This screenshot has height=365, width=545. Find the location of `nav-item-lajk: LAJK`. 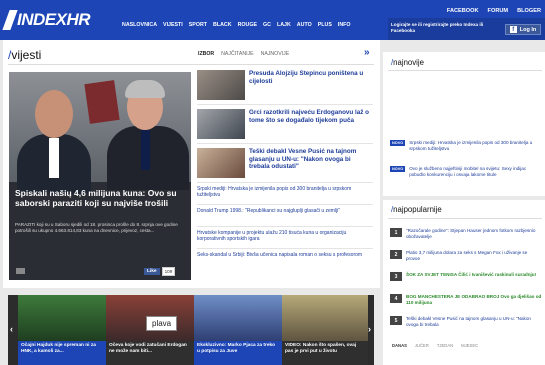

nav-item-lajk: LAJK is located at coordinates (284, 25).